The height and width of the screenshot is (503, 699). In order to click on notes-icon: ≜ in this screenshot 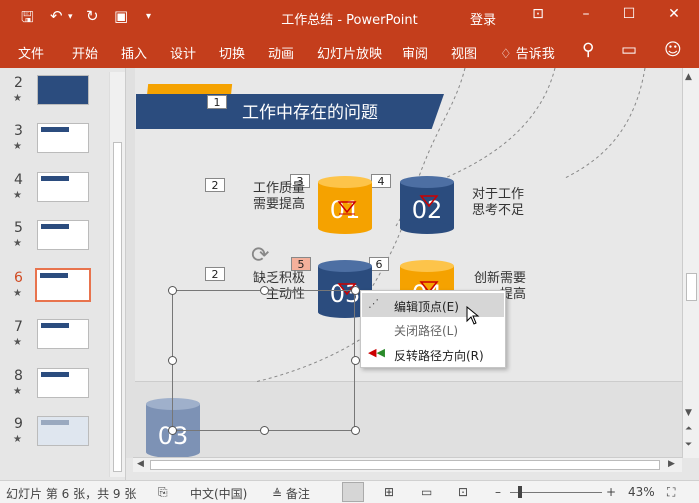, I will do `click(277, 494)`.